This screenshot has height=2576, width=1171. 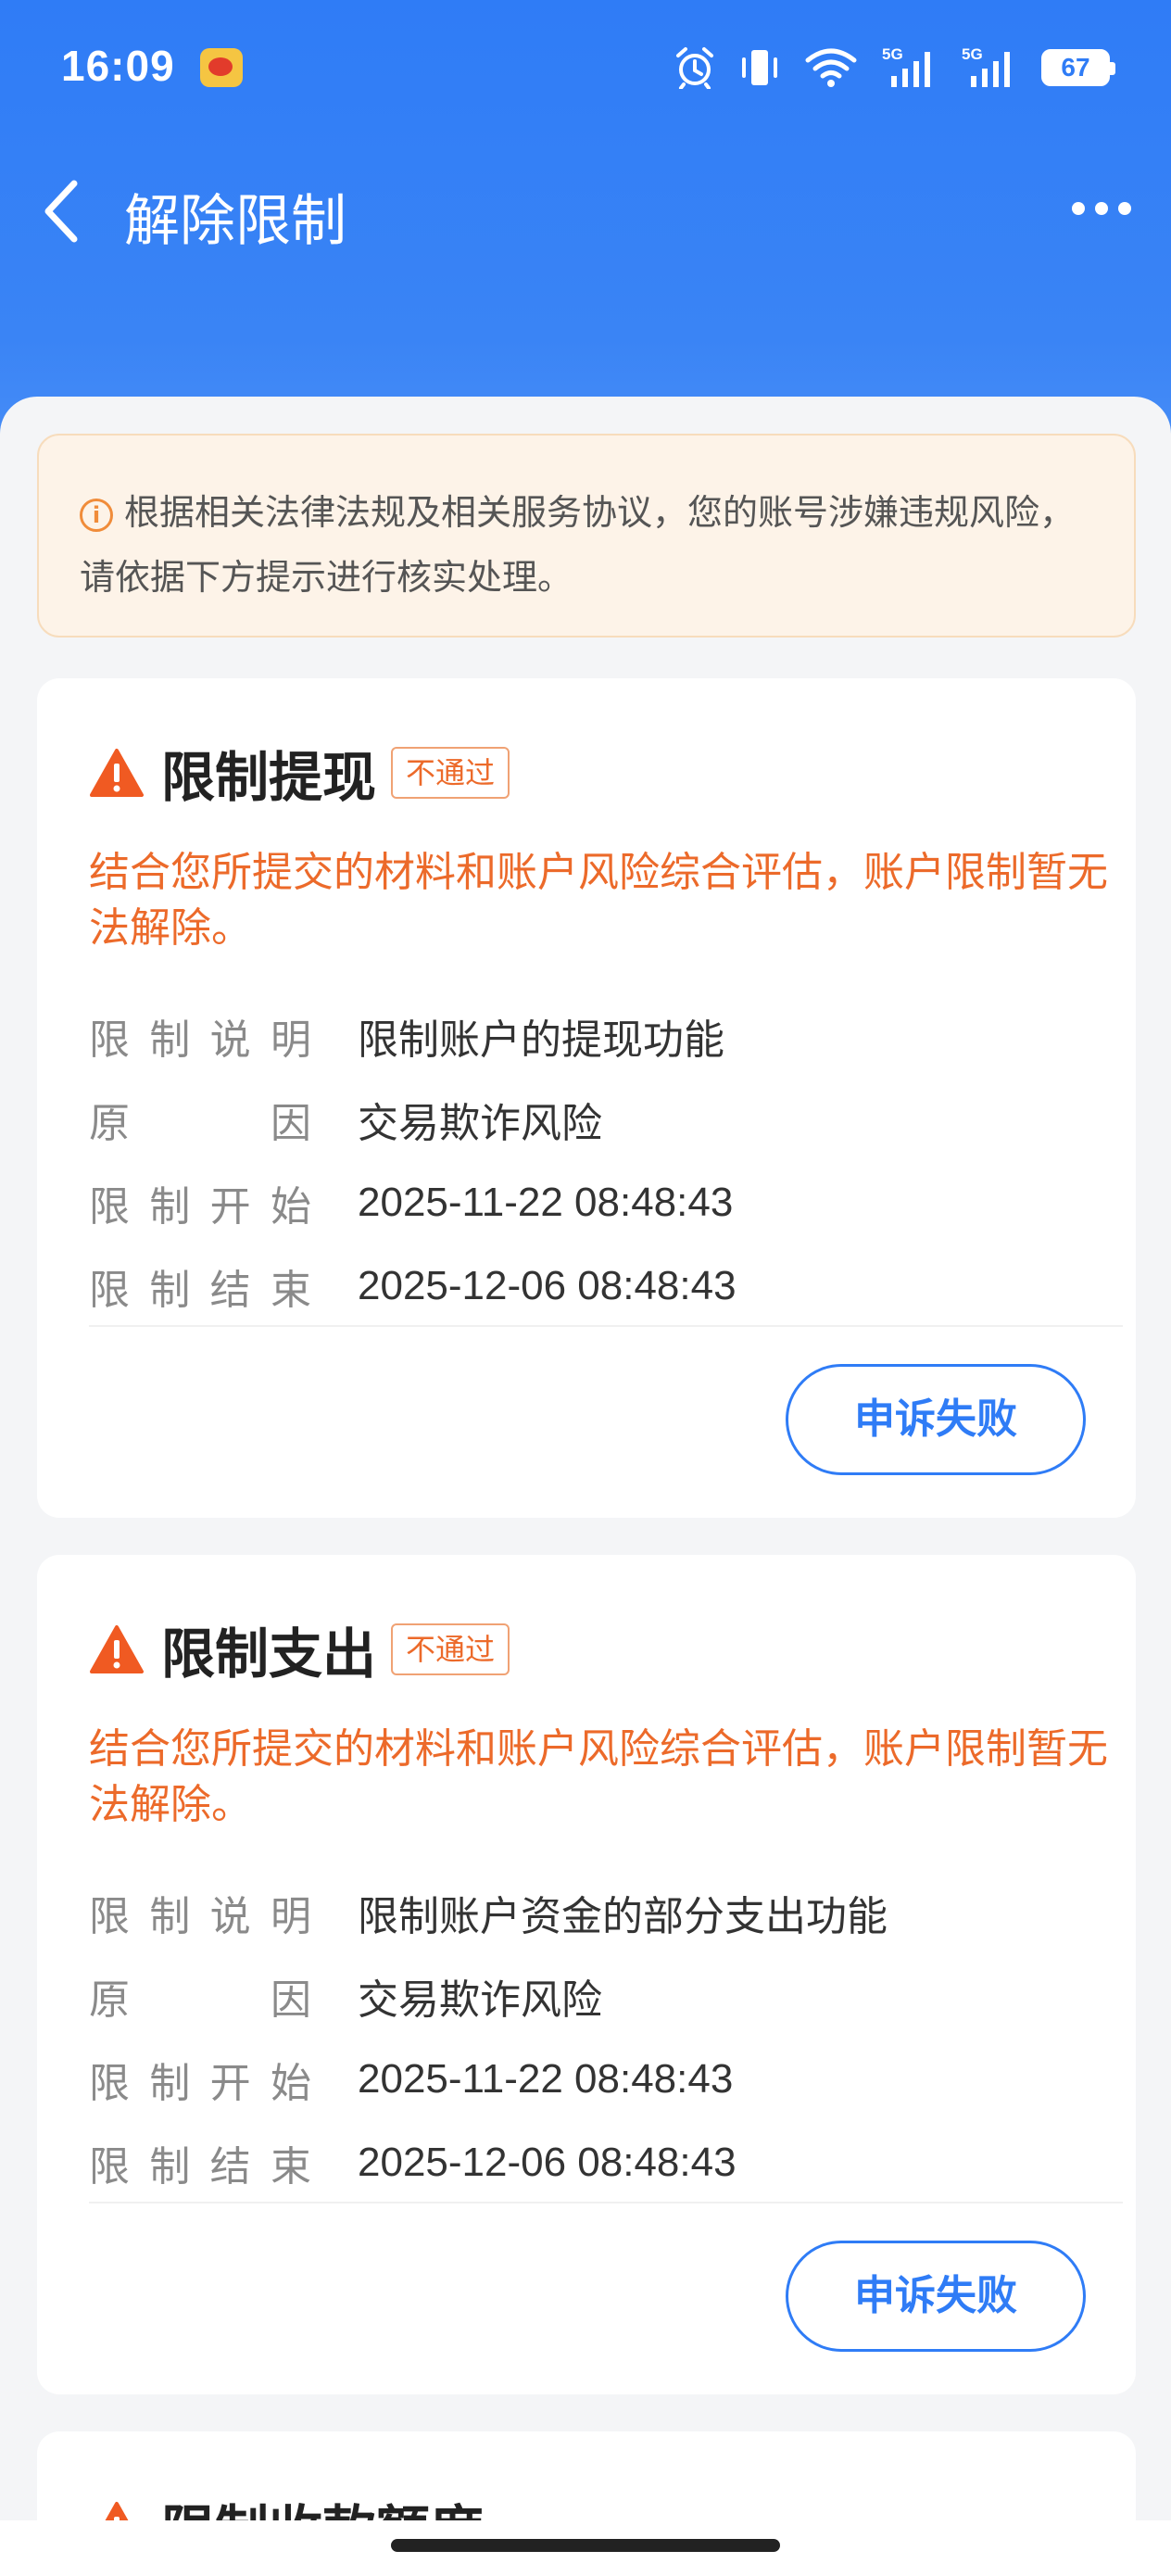 I want to click on status-icons: 5G 5G 67, so click(x=895, y=68).